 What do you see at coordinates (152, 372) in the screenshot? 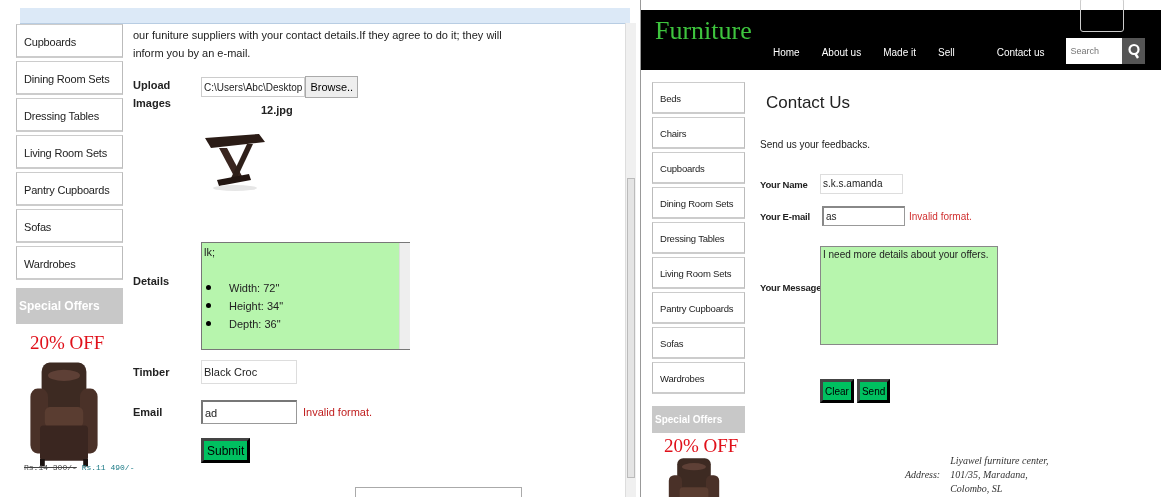
I see `field-label: Timber` at bounding box center [152, 372].